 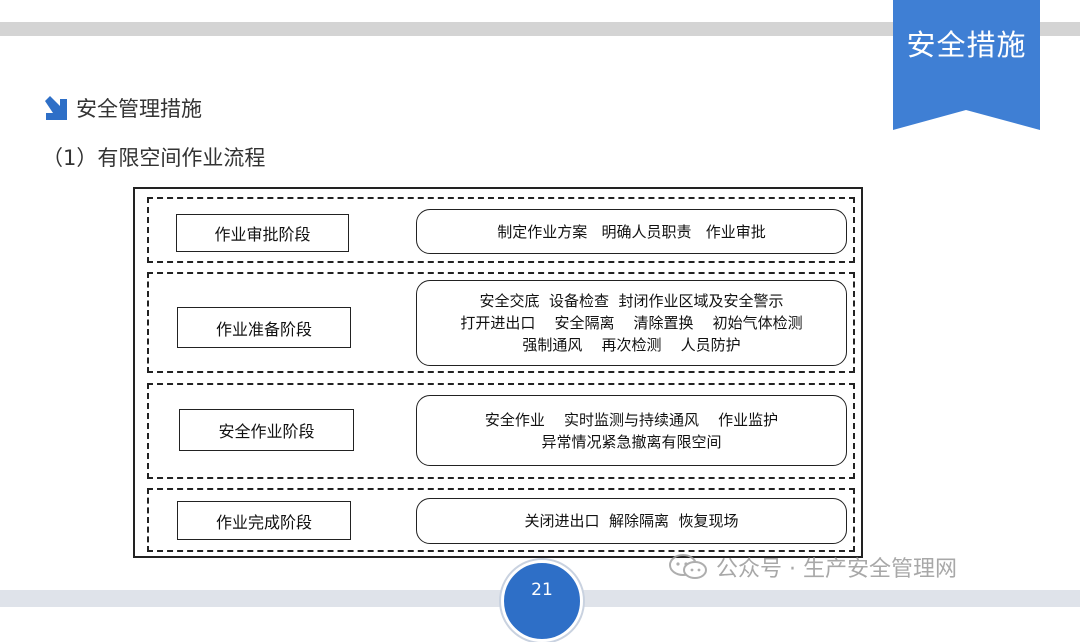 What do you see at coordinates (264, 520) in the screenshot?
I see `stage-completion-label: 作业完成阶段` at bounding box center [264, 520].